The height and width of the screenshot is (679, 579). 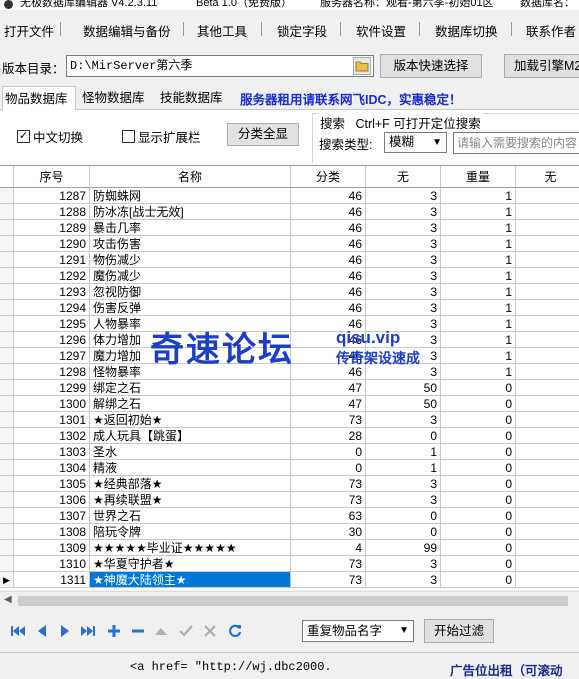 I want to click on column-header-category: 分类, so click(x=328, y=177).